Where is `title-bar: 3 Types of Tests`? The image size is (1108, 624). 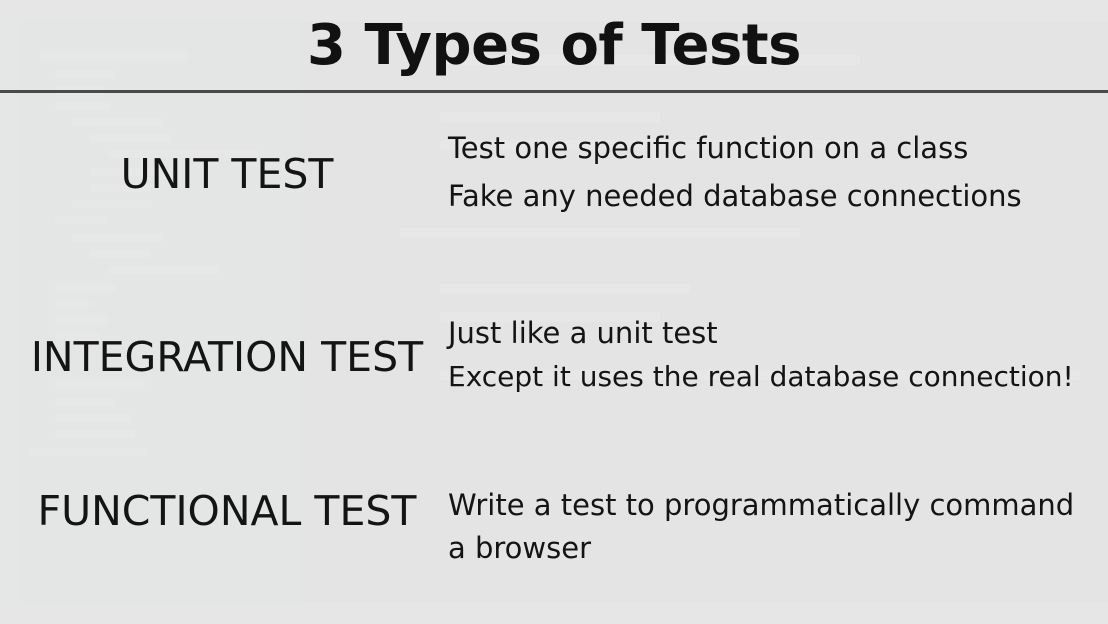 title-bar: 3 Types of Tests is located at coordinates (554, 45).